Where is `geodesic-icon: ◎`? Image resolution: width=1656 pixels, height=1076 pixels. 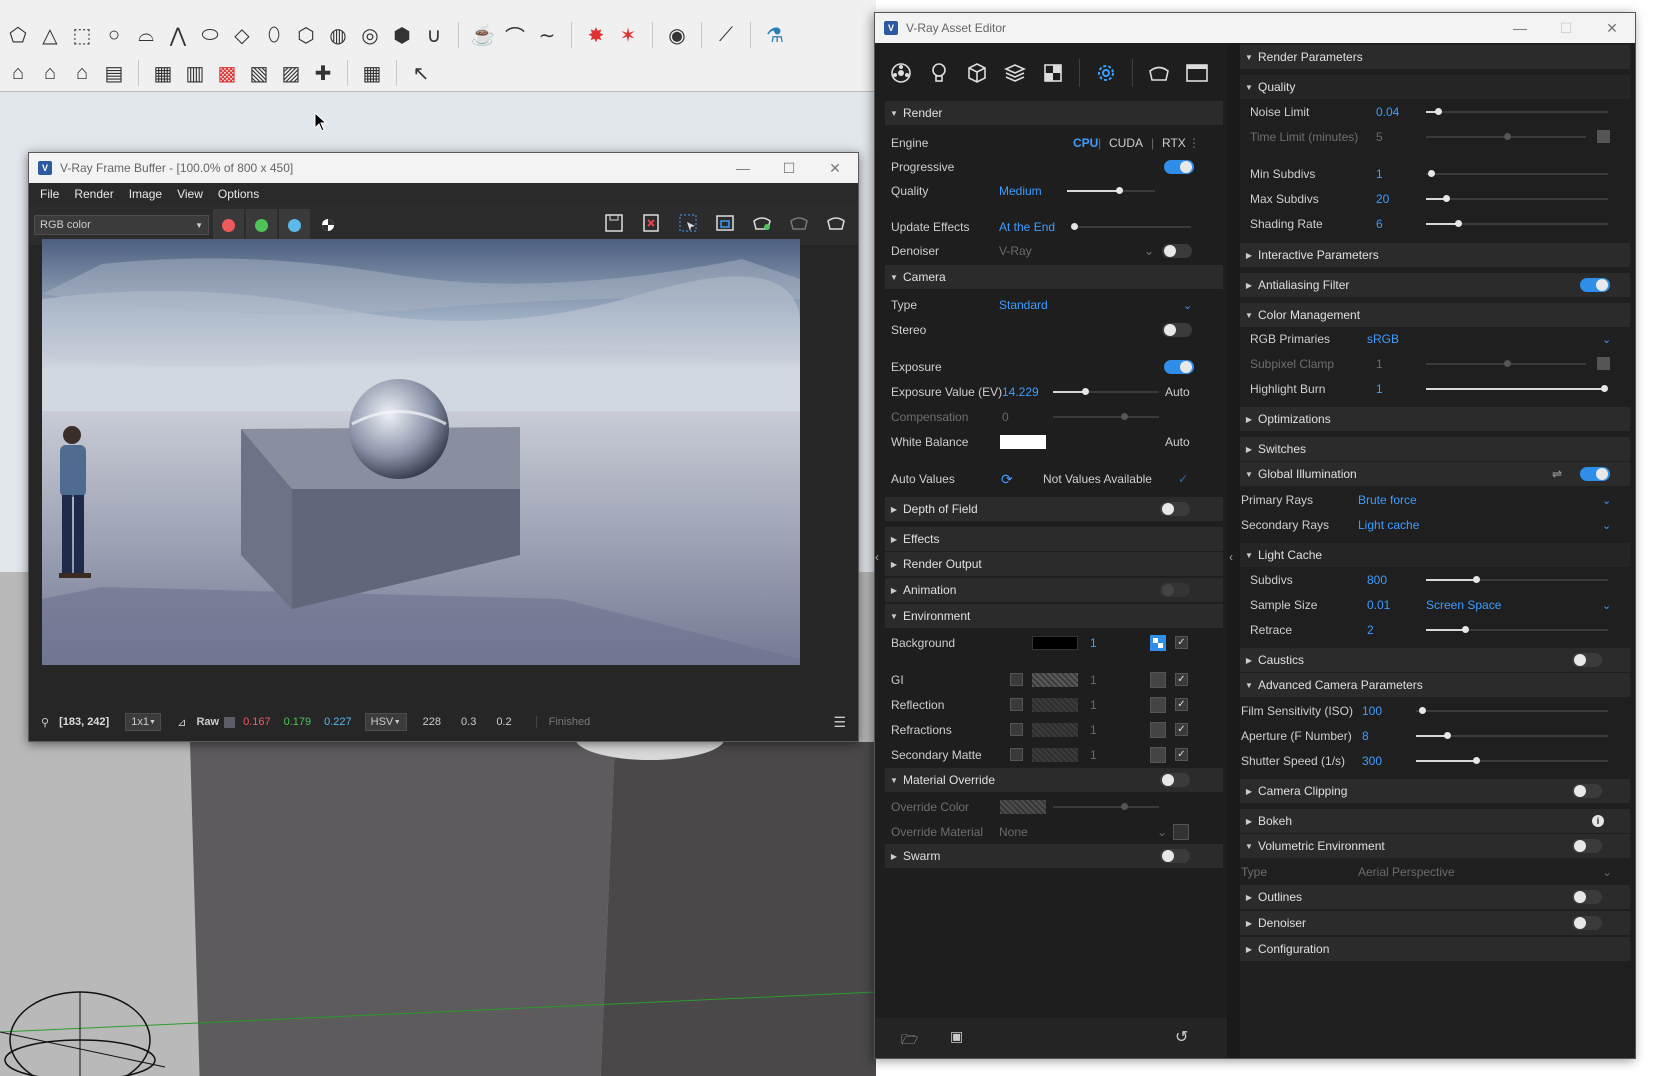 geodesic-icon: ◎ is located at coordinates (370, 35).